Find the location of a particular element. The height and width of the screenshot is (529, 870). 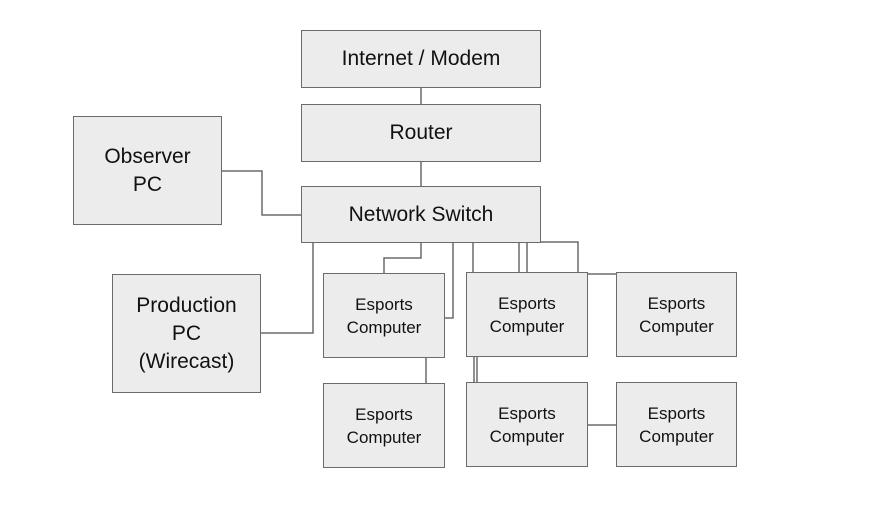

edge-switch-esports1 is located at coordinates (402, 258).